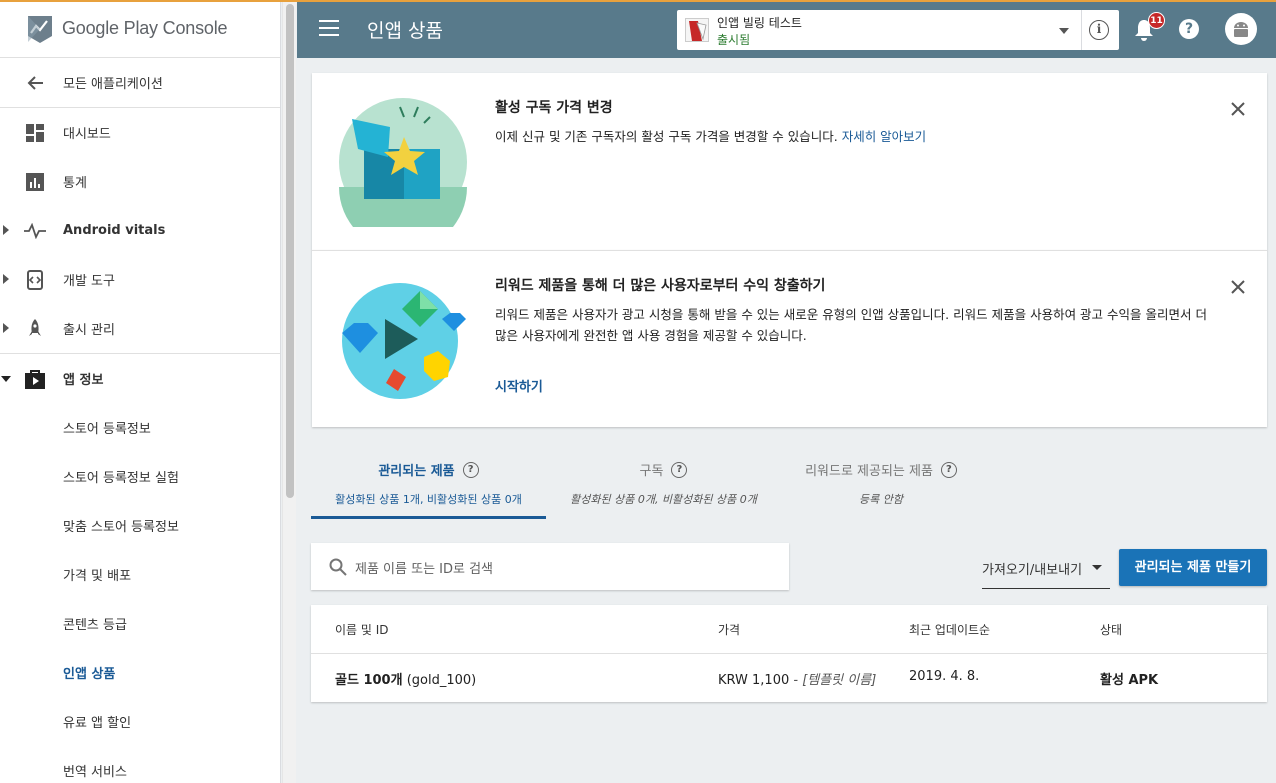  I want to click on hamburger-menu-icon, so click(329, 29).